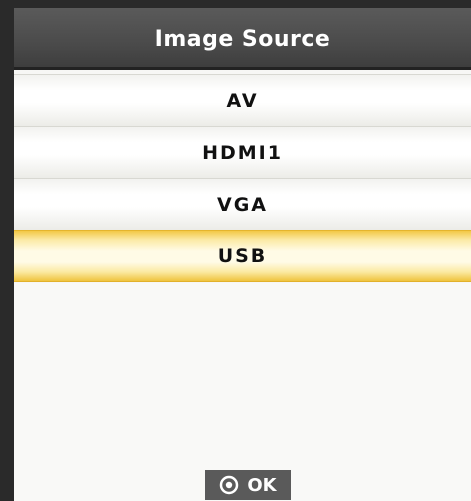  Describe the element at coordinates (262, 485) in the screenshot. I see `ok-label: OK` at that location.